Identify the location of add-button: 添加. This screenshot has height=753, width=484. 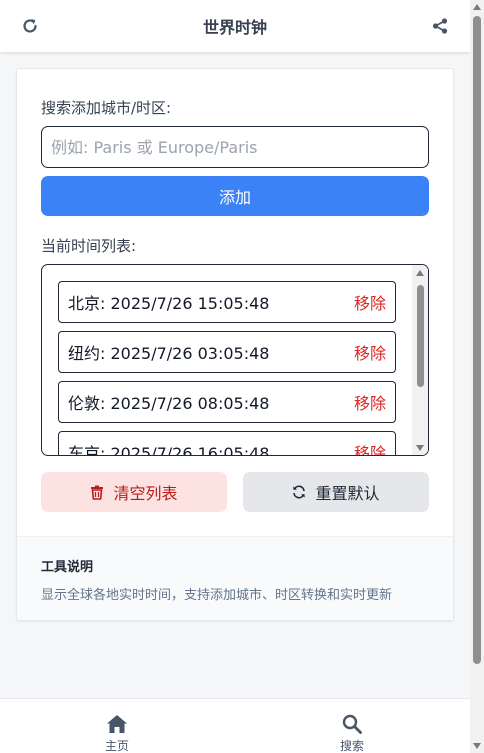
(235, 196).